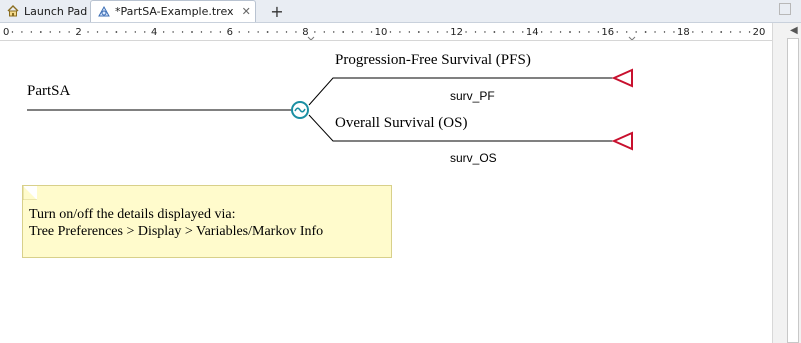  Describe the element at coordinates (154, 32) in the screenshot. I see `ruler-label: 4` at that location.